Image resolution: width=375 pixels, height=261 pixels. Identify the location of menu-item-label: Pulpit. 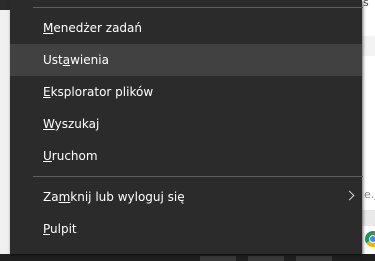
(60, 229).